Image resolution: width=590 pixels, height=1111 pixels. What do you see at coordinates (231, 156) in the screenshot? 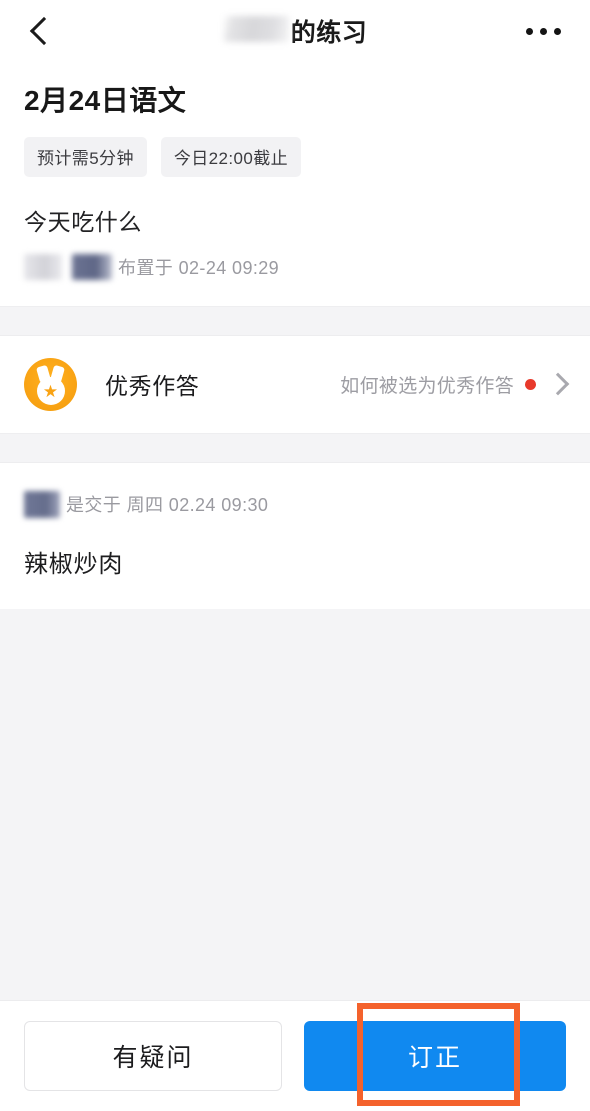
I see `tag-deadline: 今日22:00截止` at bounding box center [231, 156].